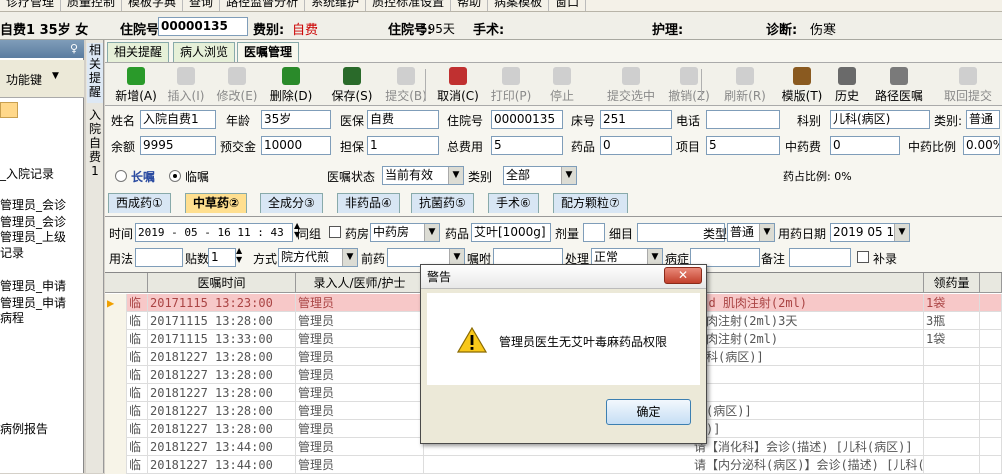  What do you see at coordinates (513, 203) in the screenshot?
I see `subtab-5: 手术⑥` at bounding box center [513, 203].